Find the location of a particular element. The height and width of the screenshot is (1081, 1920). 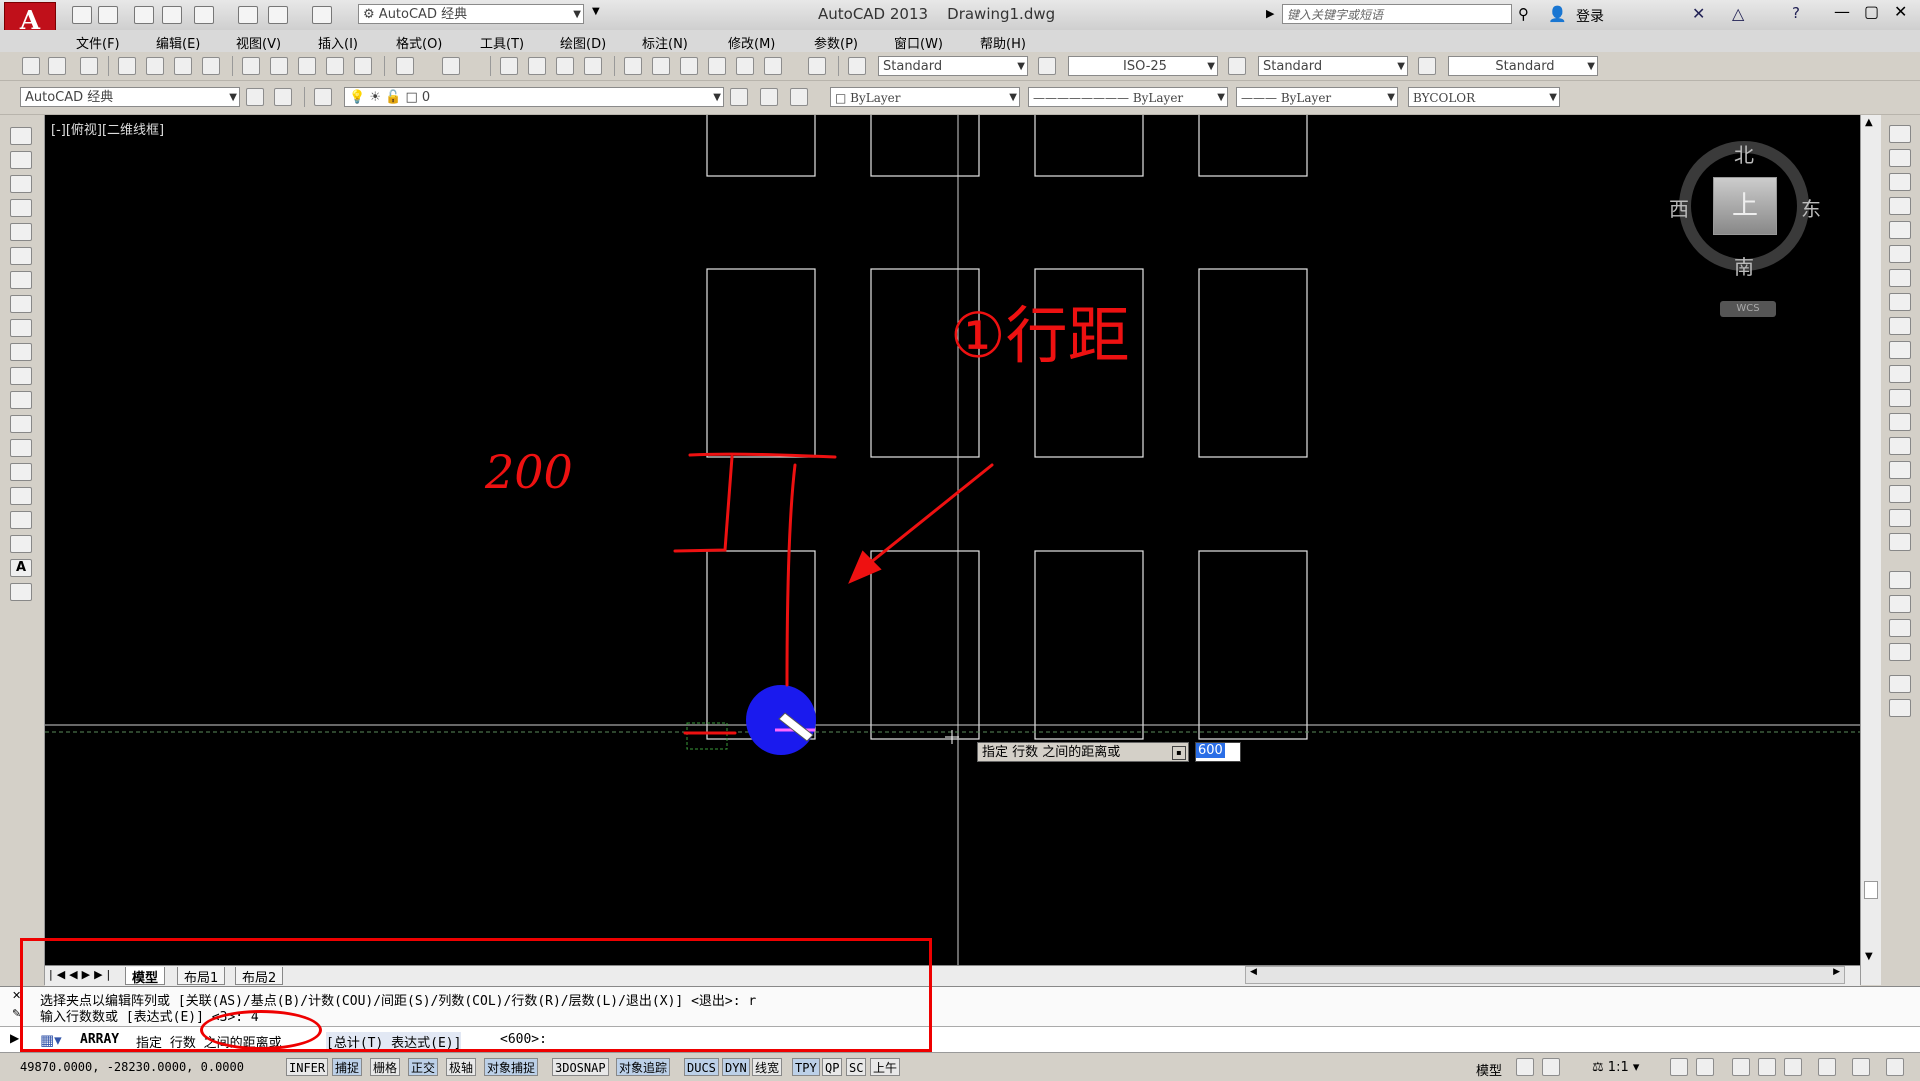

table-style-icon is located at coordinates (1237, 66).